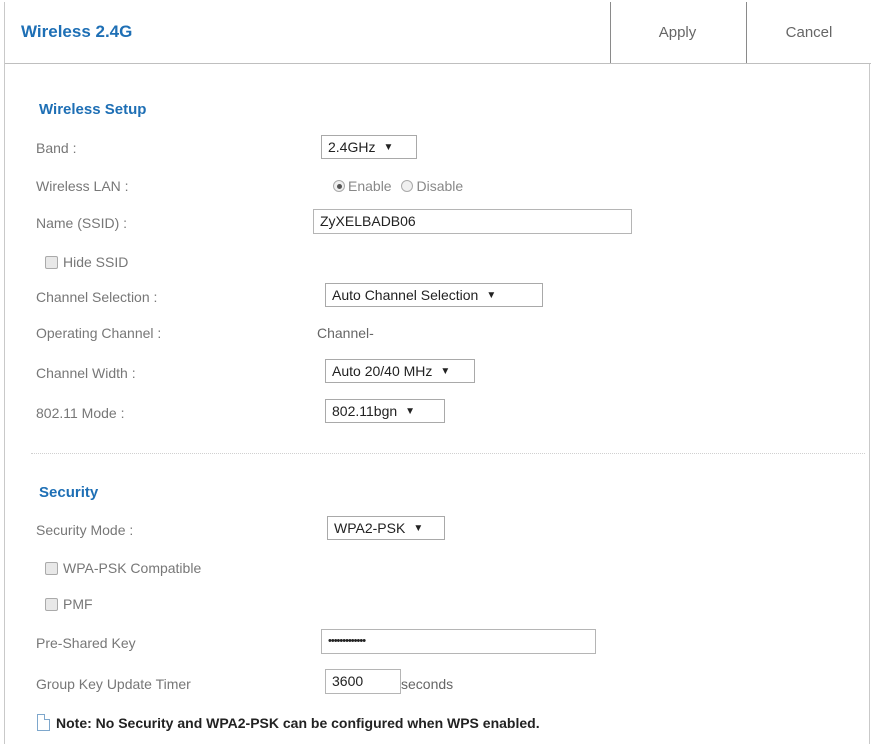 The image size is (872, 746). I want to click on band-select: 2.4GHz ▼, so click(369, 147).